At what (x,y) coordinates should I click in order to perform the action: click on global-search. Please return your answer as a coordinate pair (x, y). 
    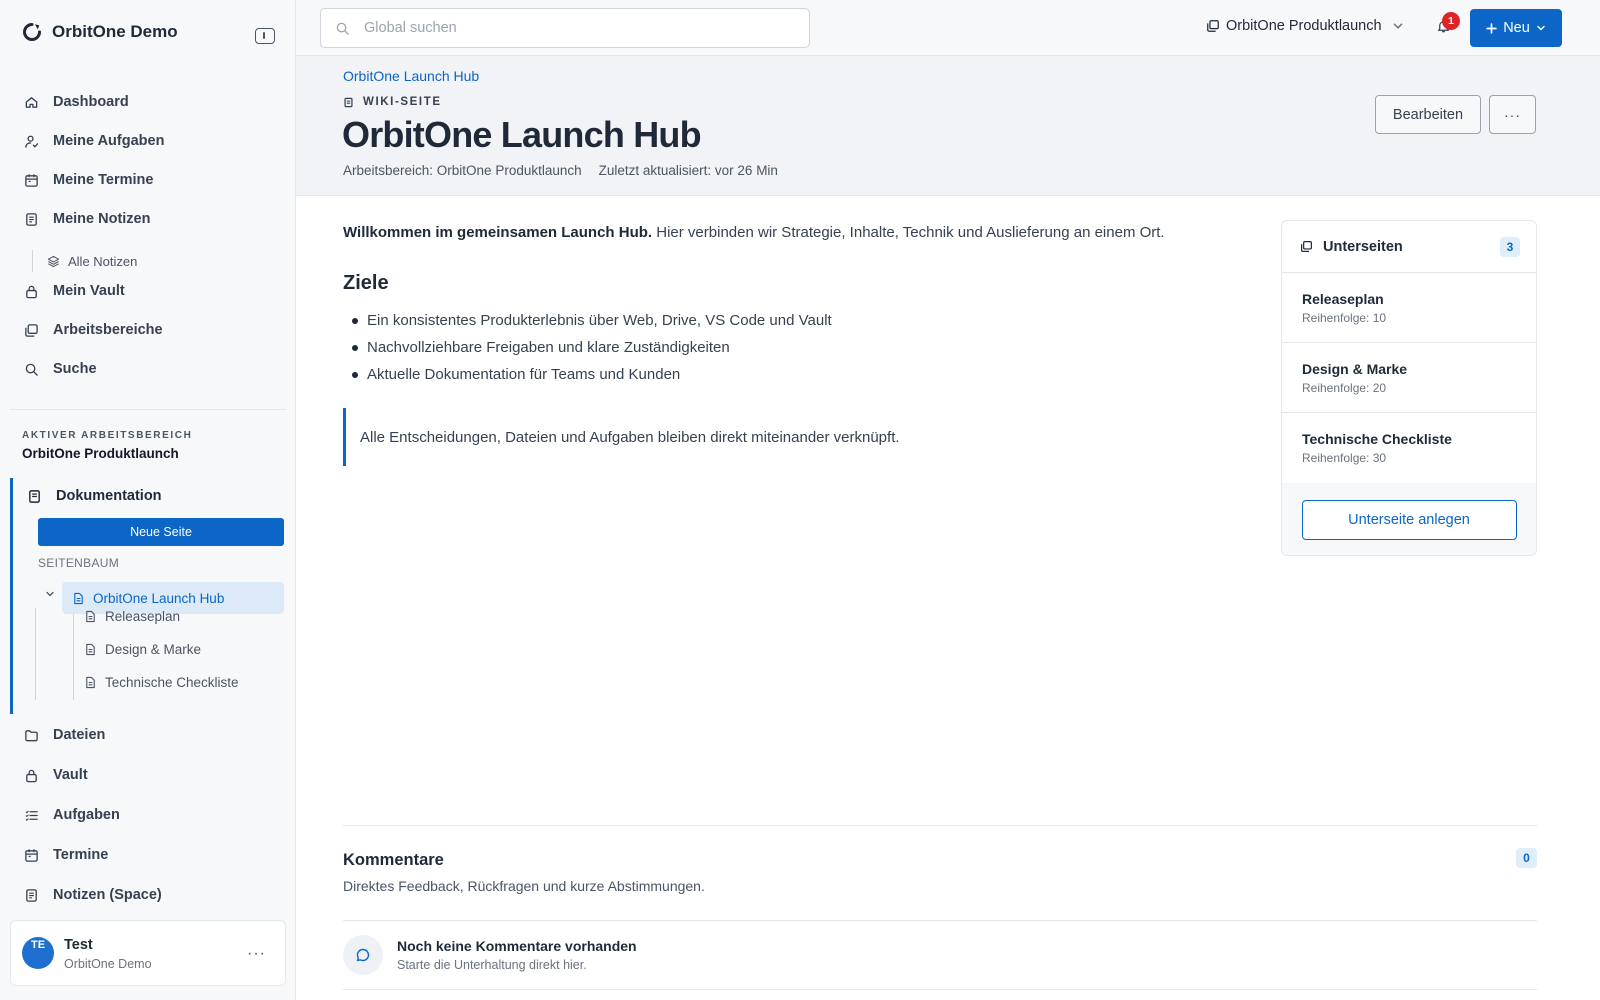
    Looking at the image, I should click on (565, 28).